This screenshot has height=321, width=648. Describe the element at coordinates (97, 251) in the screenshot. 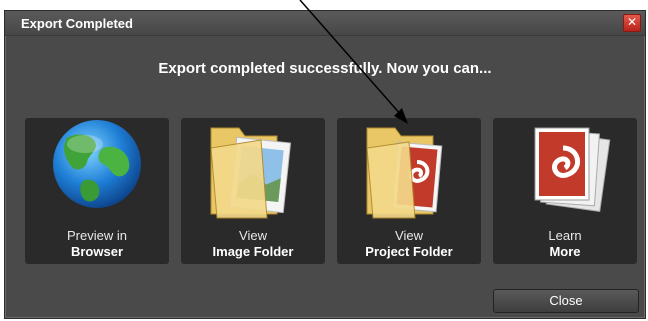

I see `tile-line2: Browser` at that location.